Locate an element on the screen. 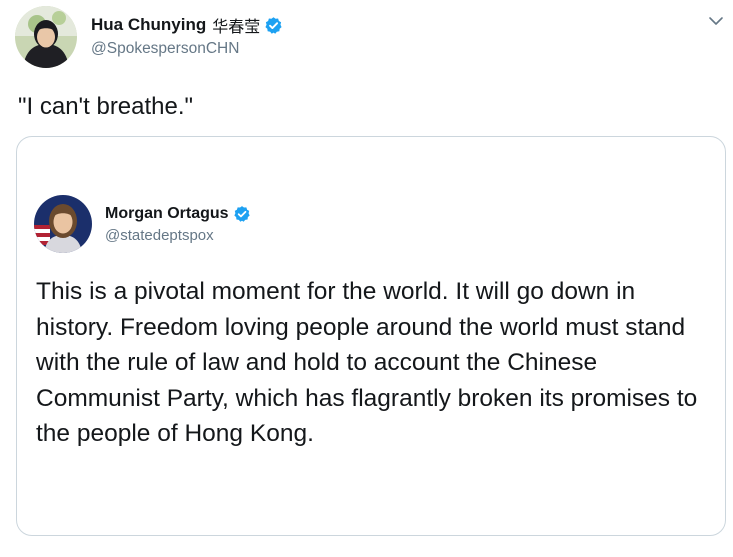  quoted-author-name-row: Morgan Ortagus is located at coordinates (178, 214).